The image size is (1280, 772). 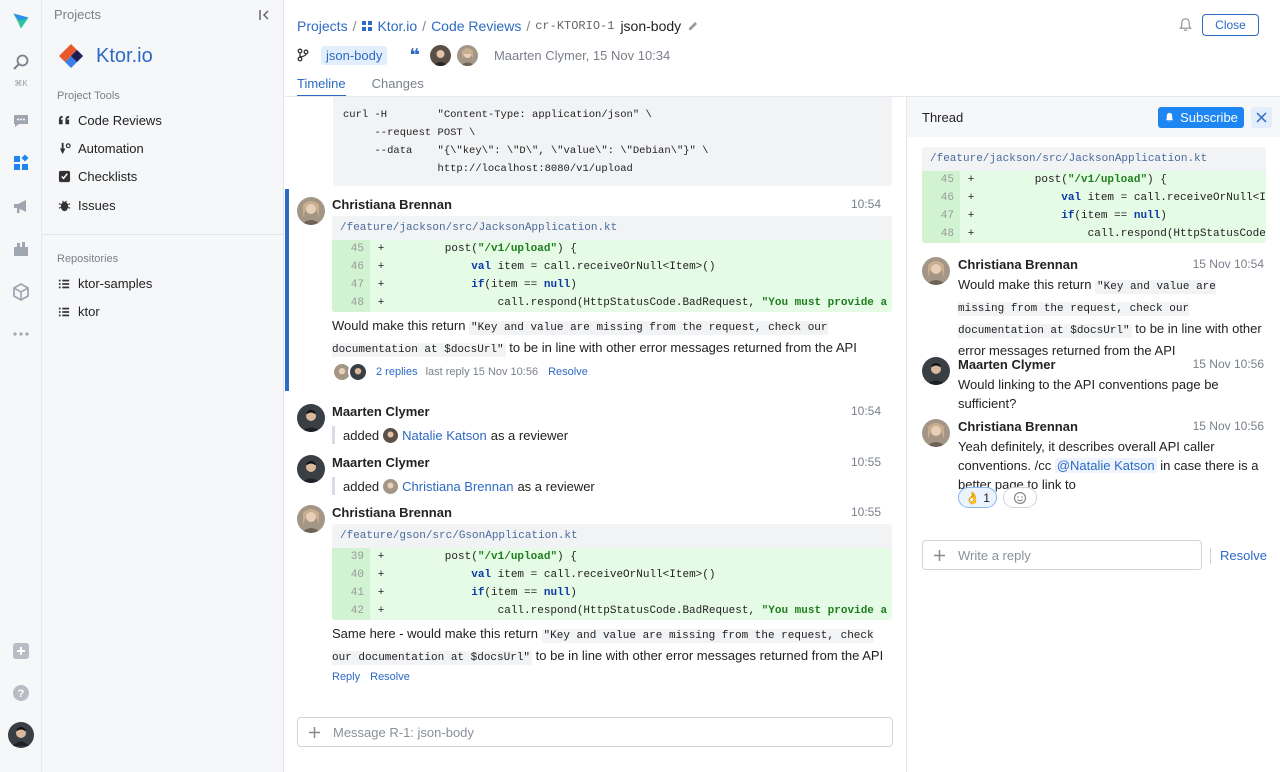 I want to click on close-icon, so click(x=1261, y=117).